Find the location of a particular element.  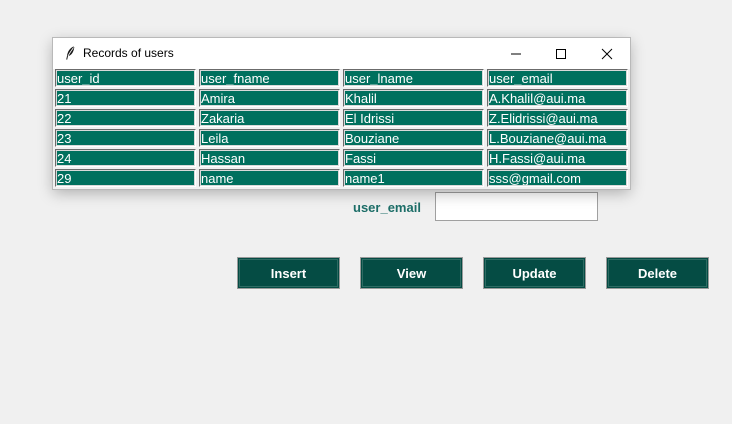

table-cell: A.Khalil@aui.ma is located at coordinates (557, 98).